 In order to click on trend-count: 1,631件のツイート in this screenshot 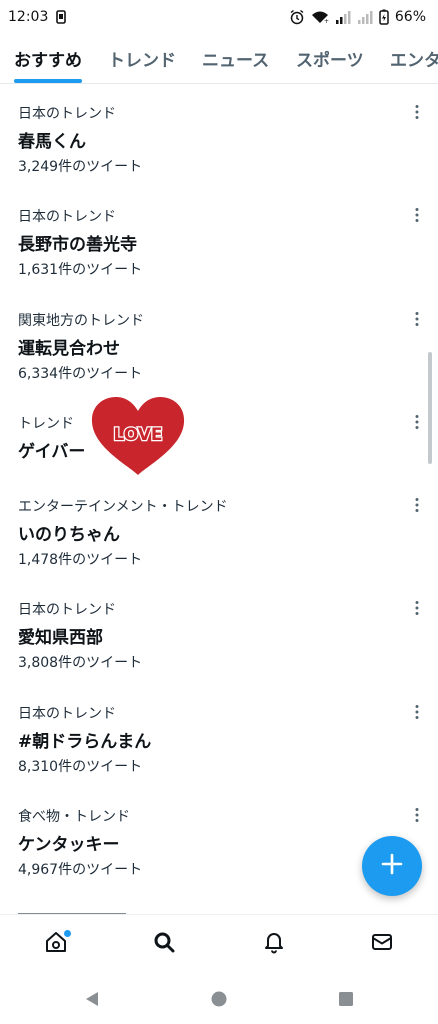, I will do `click(80, 270)`.